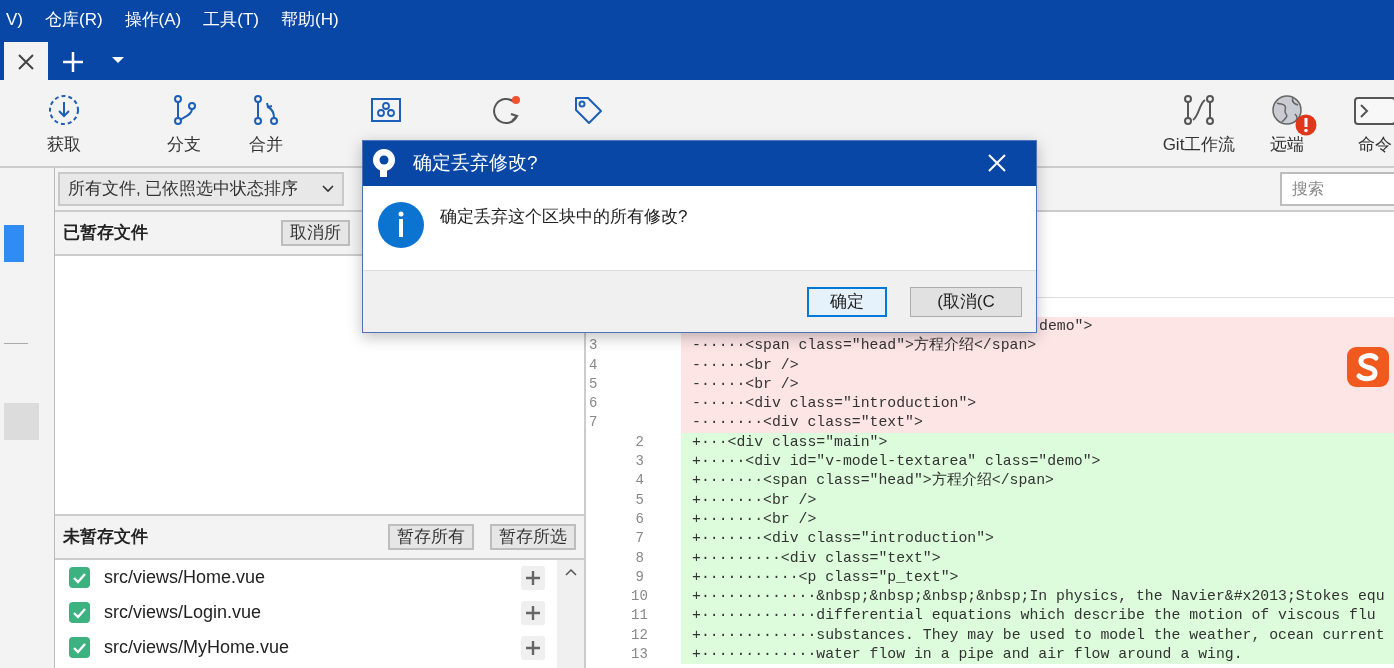 The height and width of the screenshot is (668, 1394). What do you see at coordinates (118, 60) in the screenshot?
I see `caret-icon` at bounding box center [118, 60].